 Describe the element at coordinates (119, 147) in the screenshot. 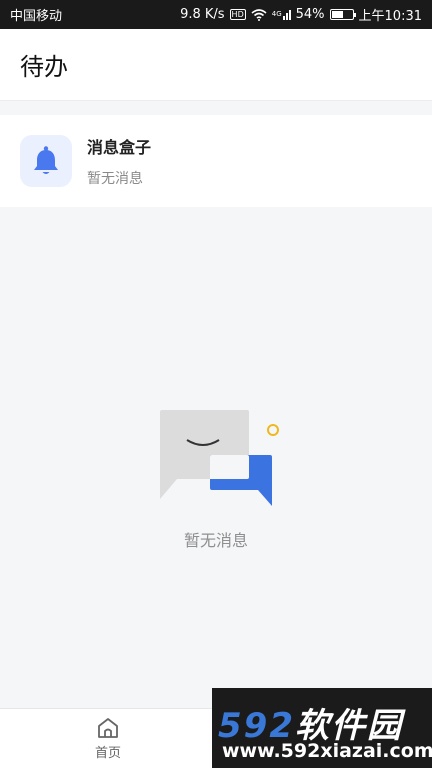

I see `message-box-title: 消息盒子` at that location.